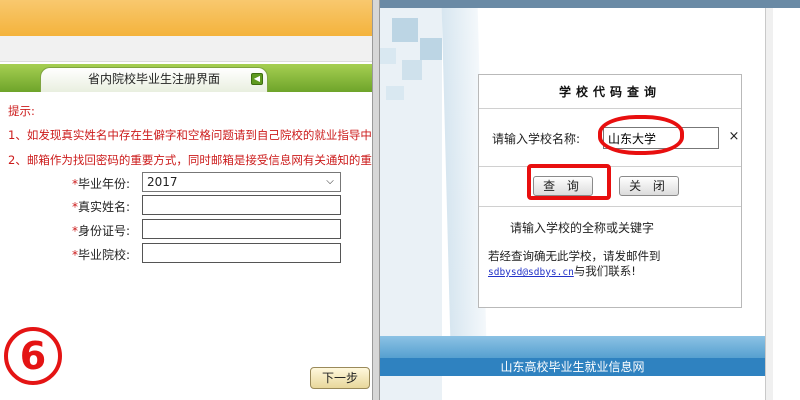  Describe the element at coordinates (101, 184) in the screenshot. I see `graduation-year-label: *毕业年份:` at that location.